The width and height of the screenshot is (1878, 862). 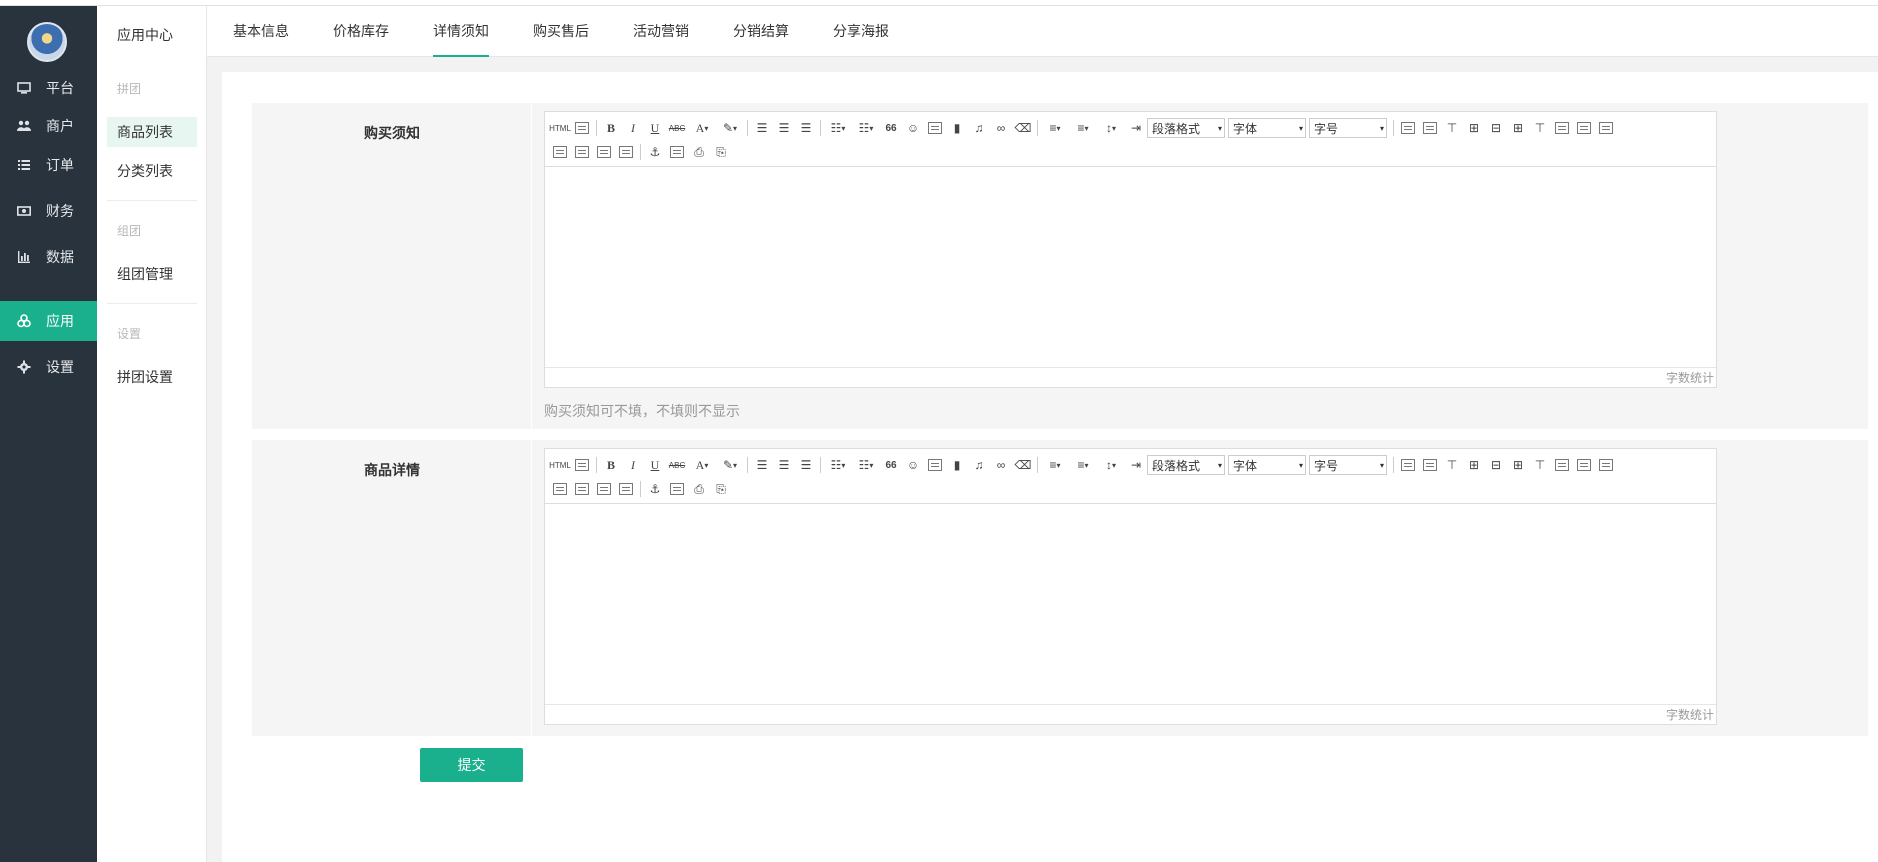 I want to click on sub-item-goods-list: 商品列表, so click(x=152, y=132).